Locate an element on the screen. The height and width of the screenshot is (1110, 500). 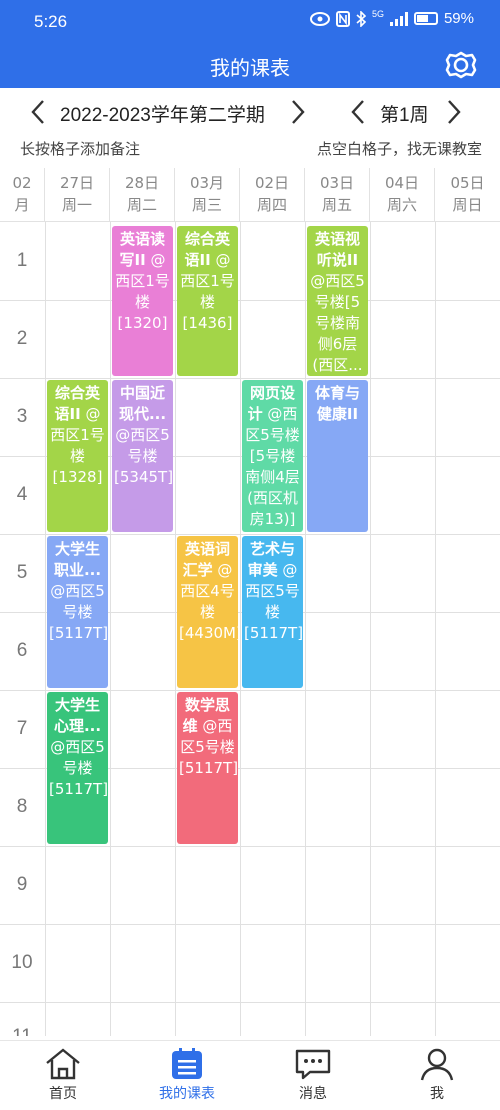
day-weekday: 周四 is located at coordinates (271, 205).